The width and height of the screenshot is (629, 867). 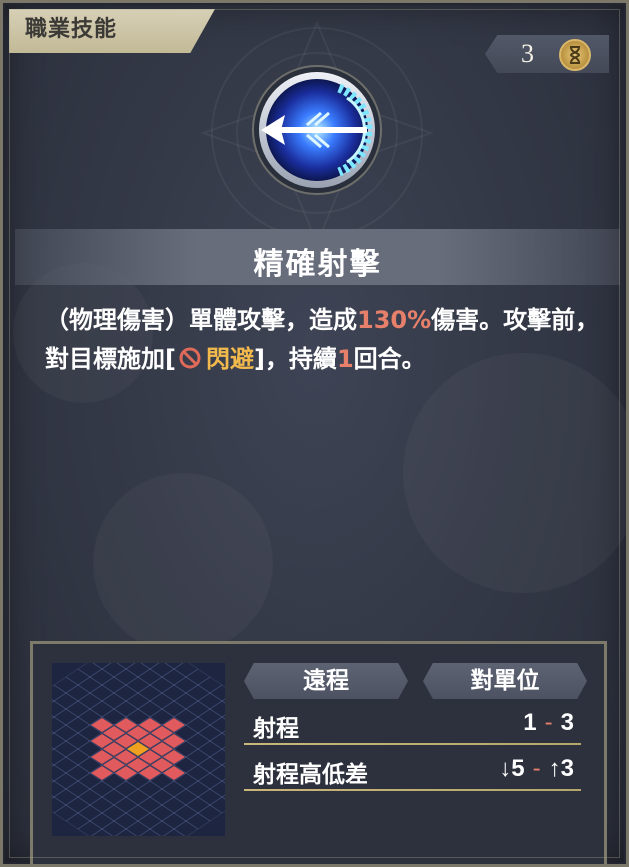 I want to click on desc-part4: 回合。, so click(x=389, y=359).